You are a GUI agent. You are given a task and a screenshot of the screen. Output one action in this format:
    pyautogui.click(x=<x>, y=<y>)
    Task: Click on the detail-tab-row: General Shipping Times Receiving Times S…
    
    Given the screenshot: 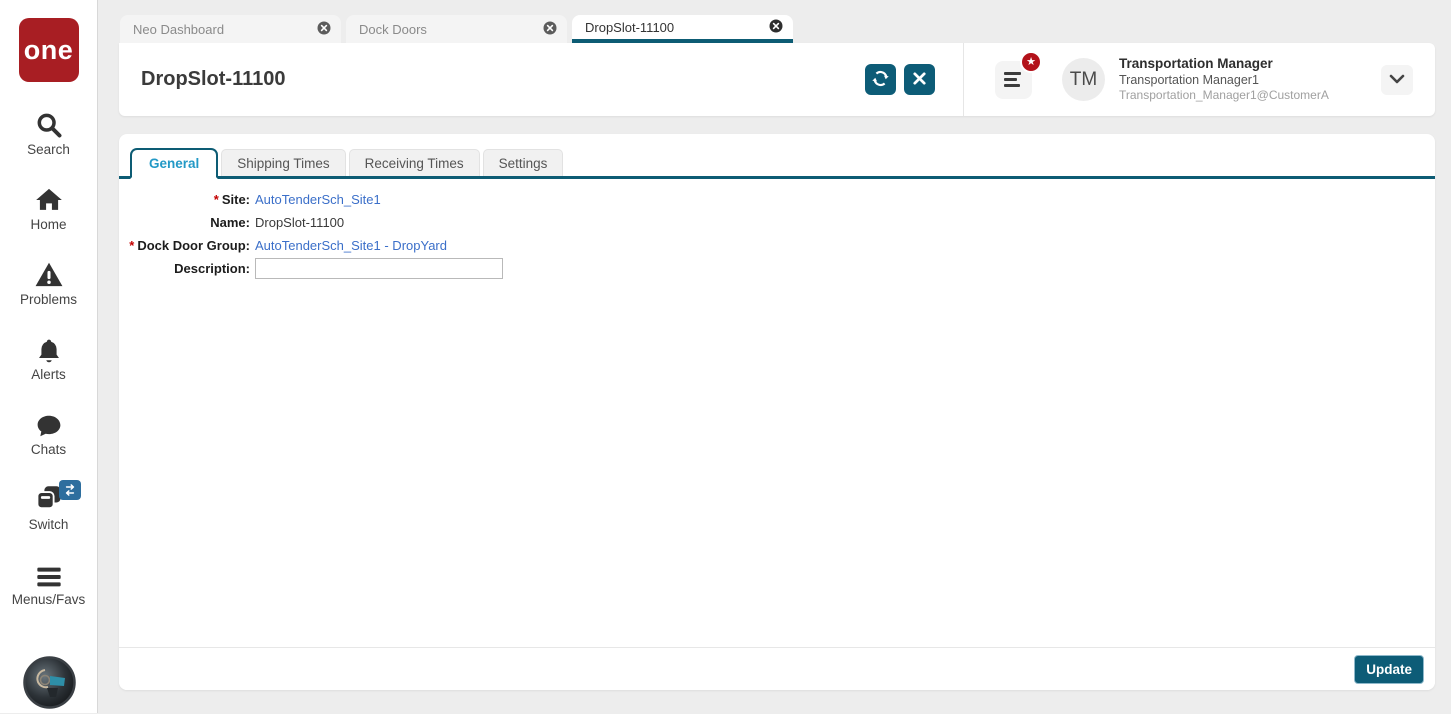 What is the action you would take?
    pyautogui.click(x=777, y=156)
    